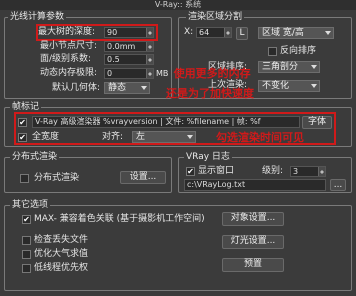  Describe the element at coordinates (24, 178) in the screenshot. I see `distributed-checkbox` at that location.